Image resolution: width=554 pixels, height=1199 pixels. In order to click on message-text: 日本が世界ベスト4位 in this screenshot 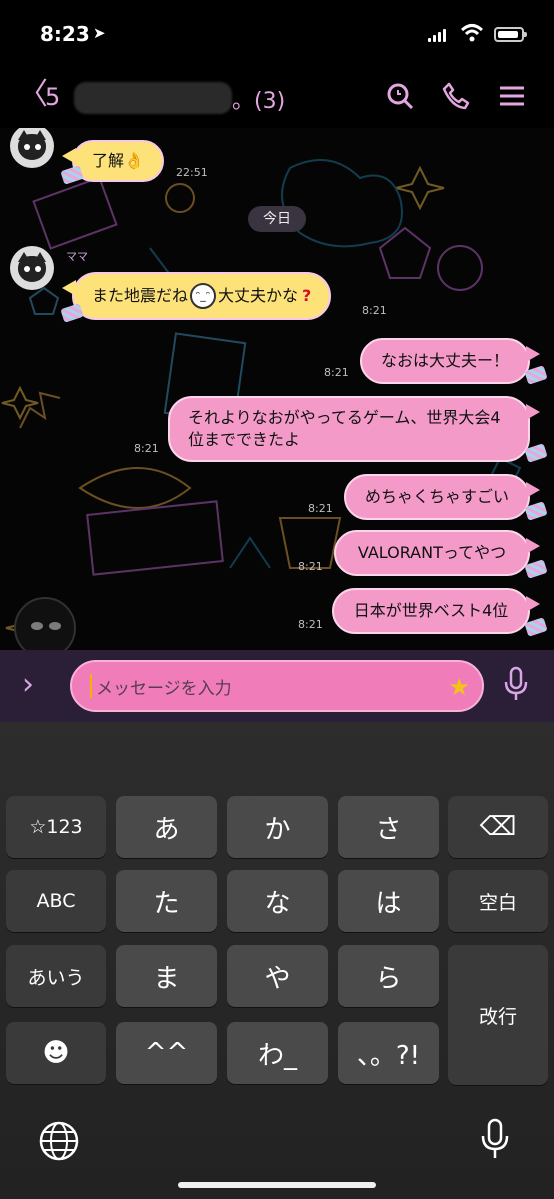, I will do `click(431, 610)`.